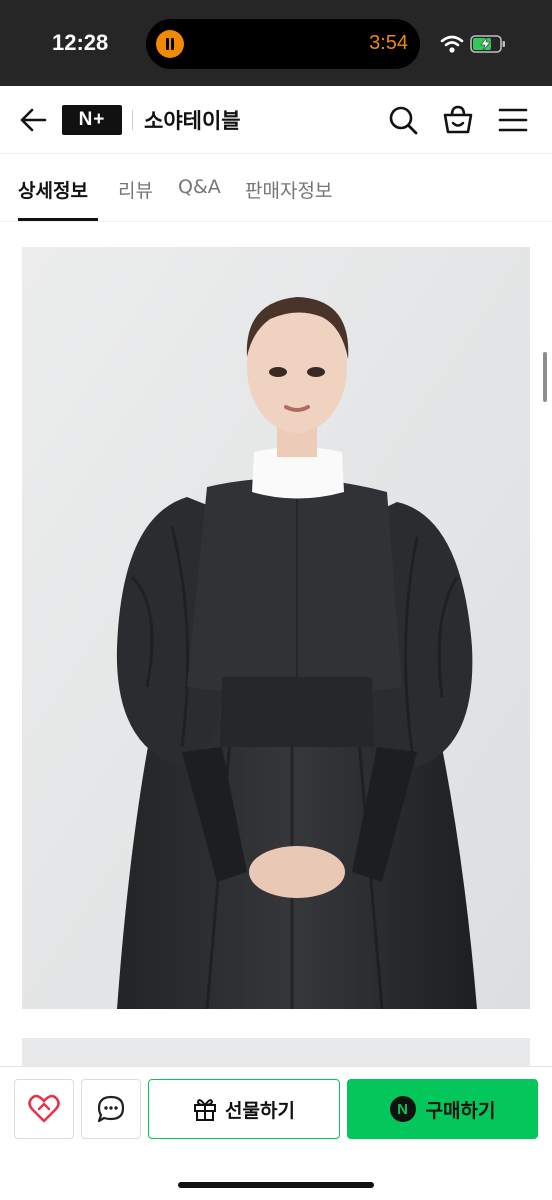  I want to click on wifi-icon, so click(452, 44).